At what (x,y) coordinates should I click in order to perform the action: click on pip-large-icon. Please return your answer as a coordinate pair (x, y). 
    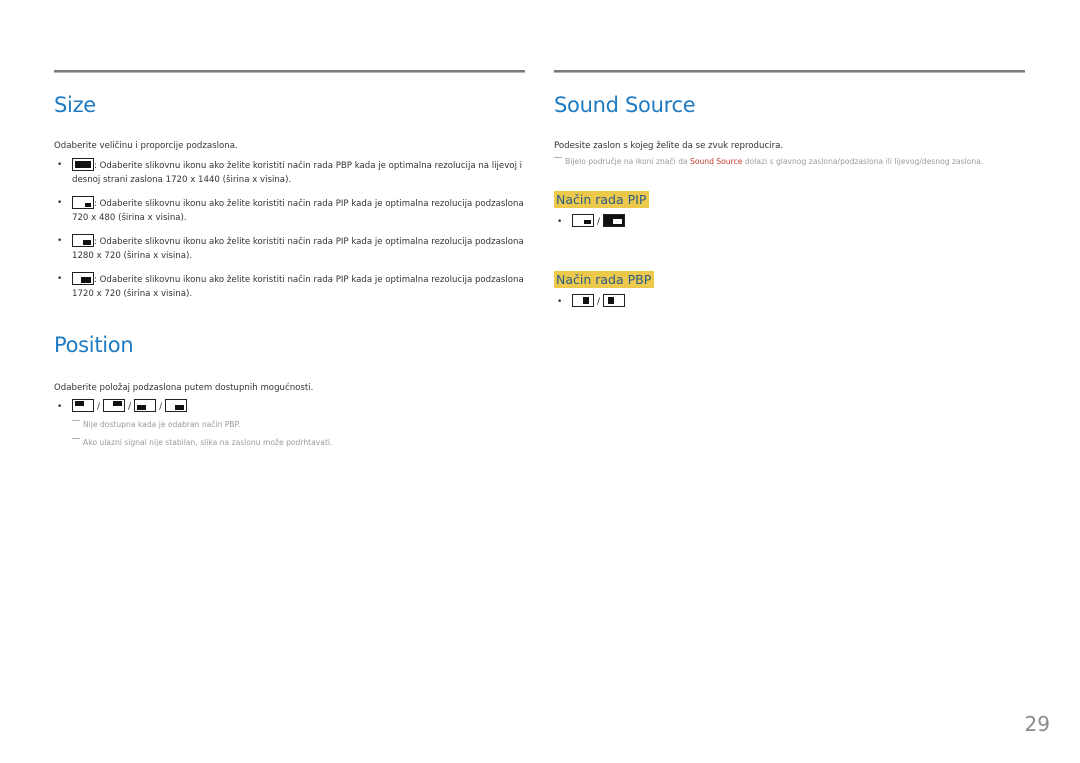
    Looking at the image, I should click on (83, 278).